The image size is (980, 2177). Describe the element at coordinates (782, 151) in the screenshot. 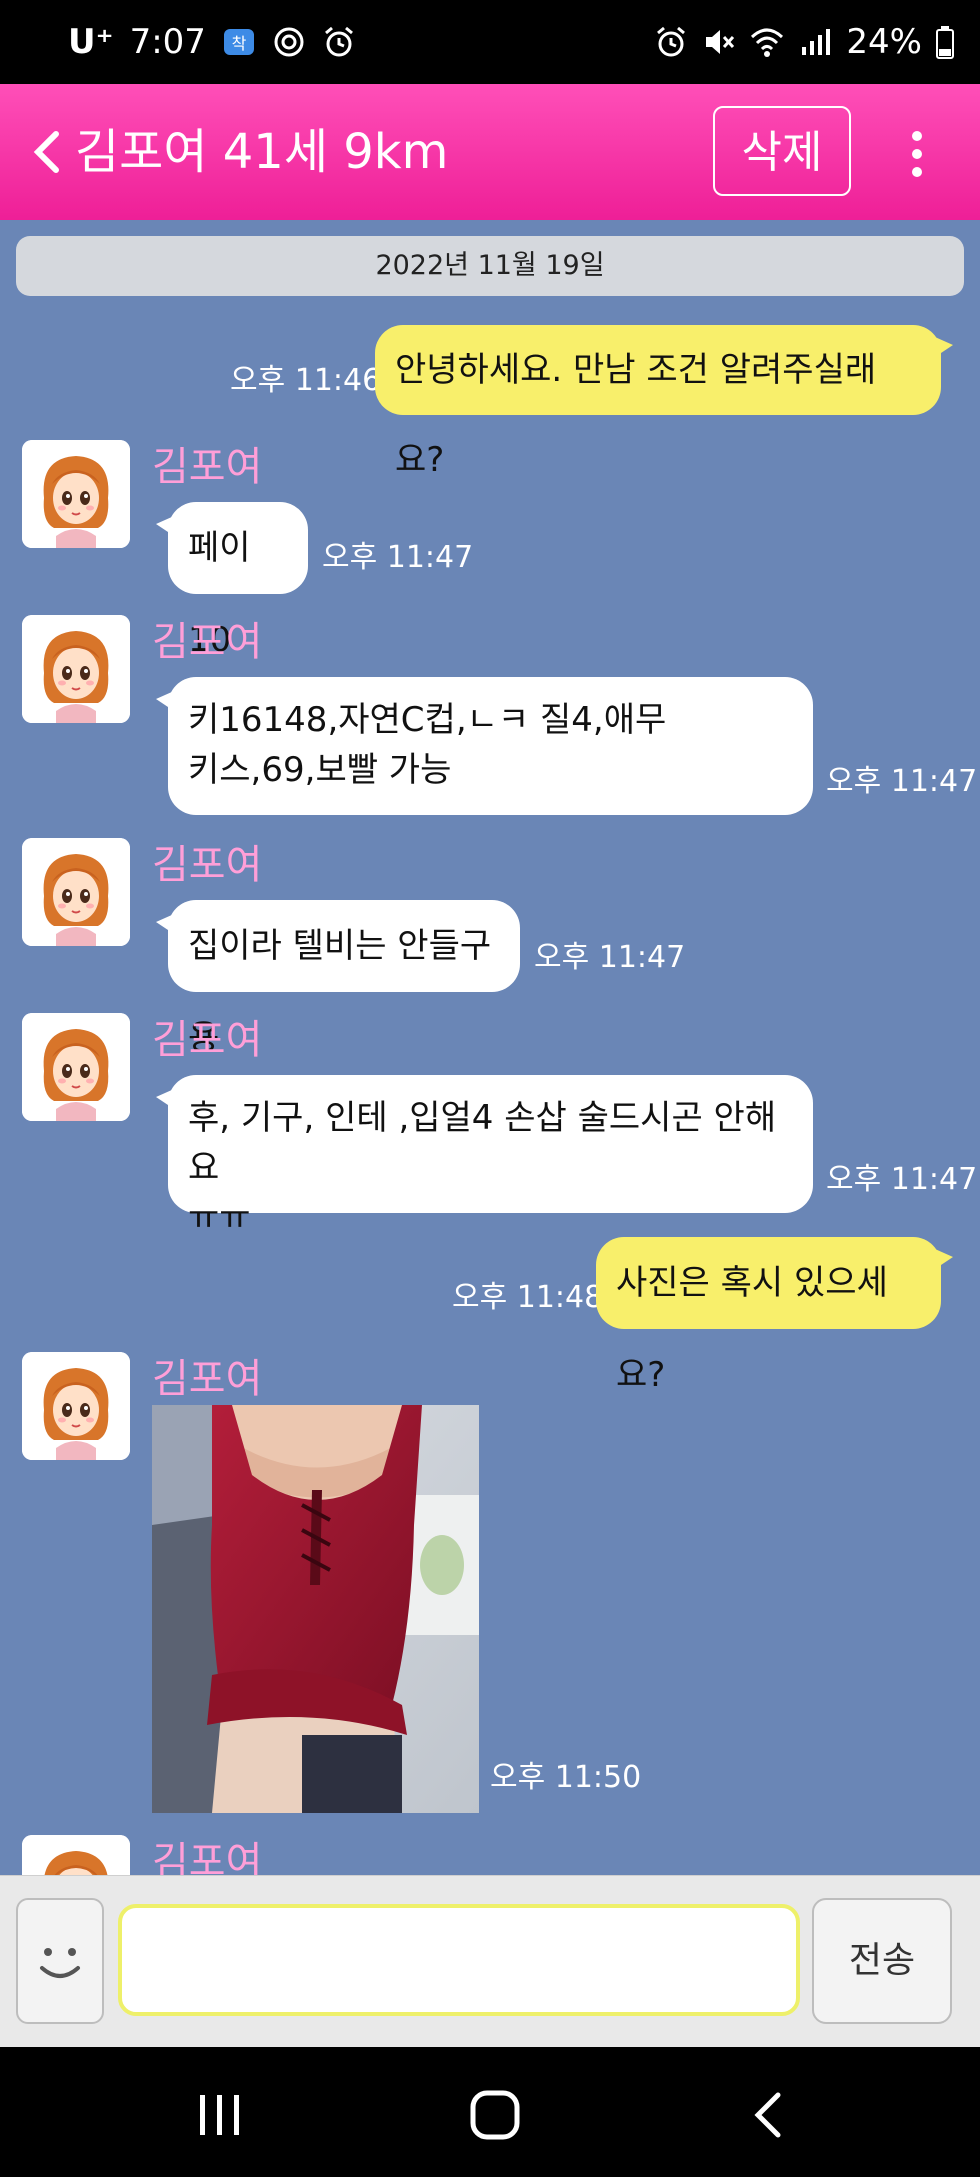

I see `delete-button: 삭제` at that location.